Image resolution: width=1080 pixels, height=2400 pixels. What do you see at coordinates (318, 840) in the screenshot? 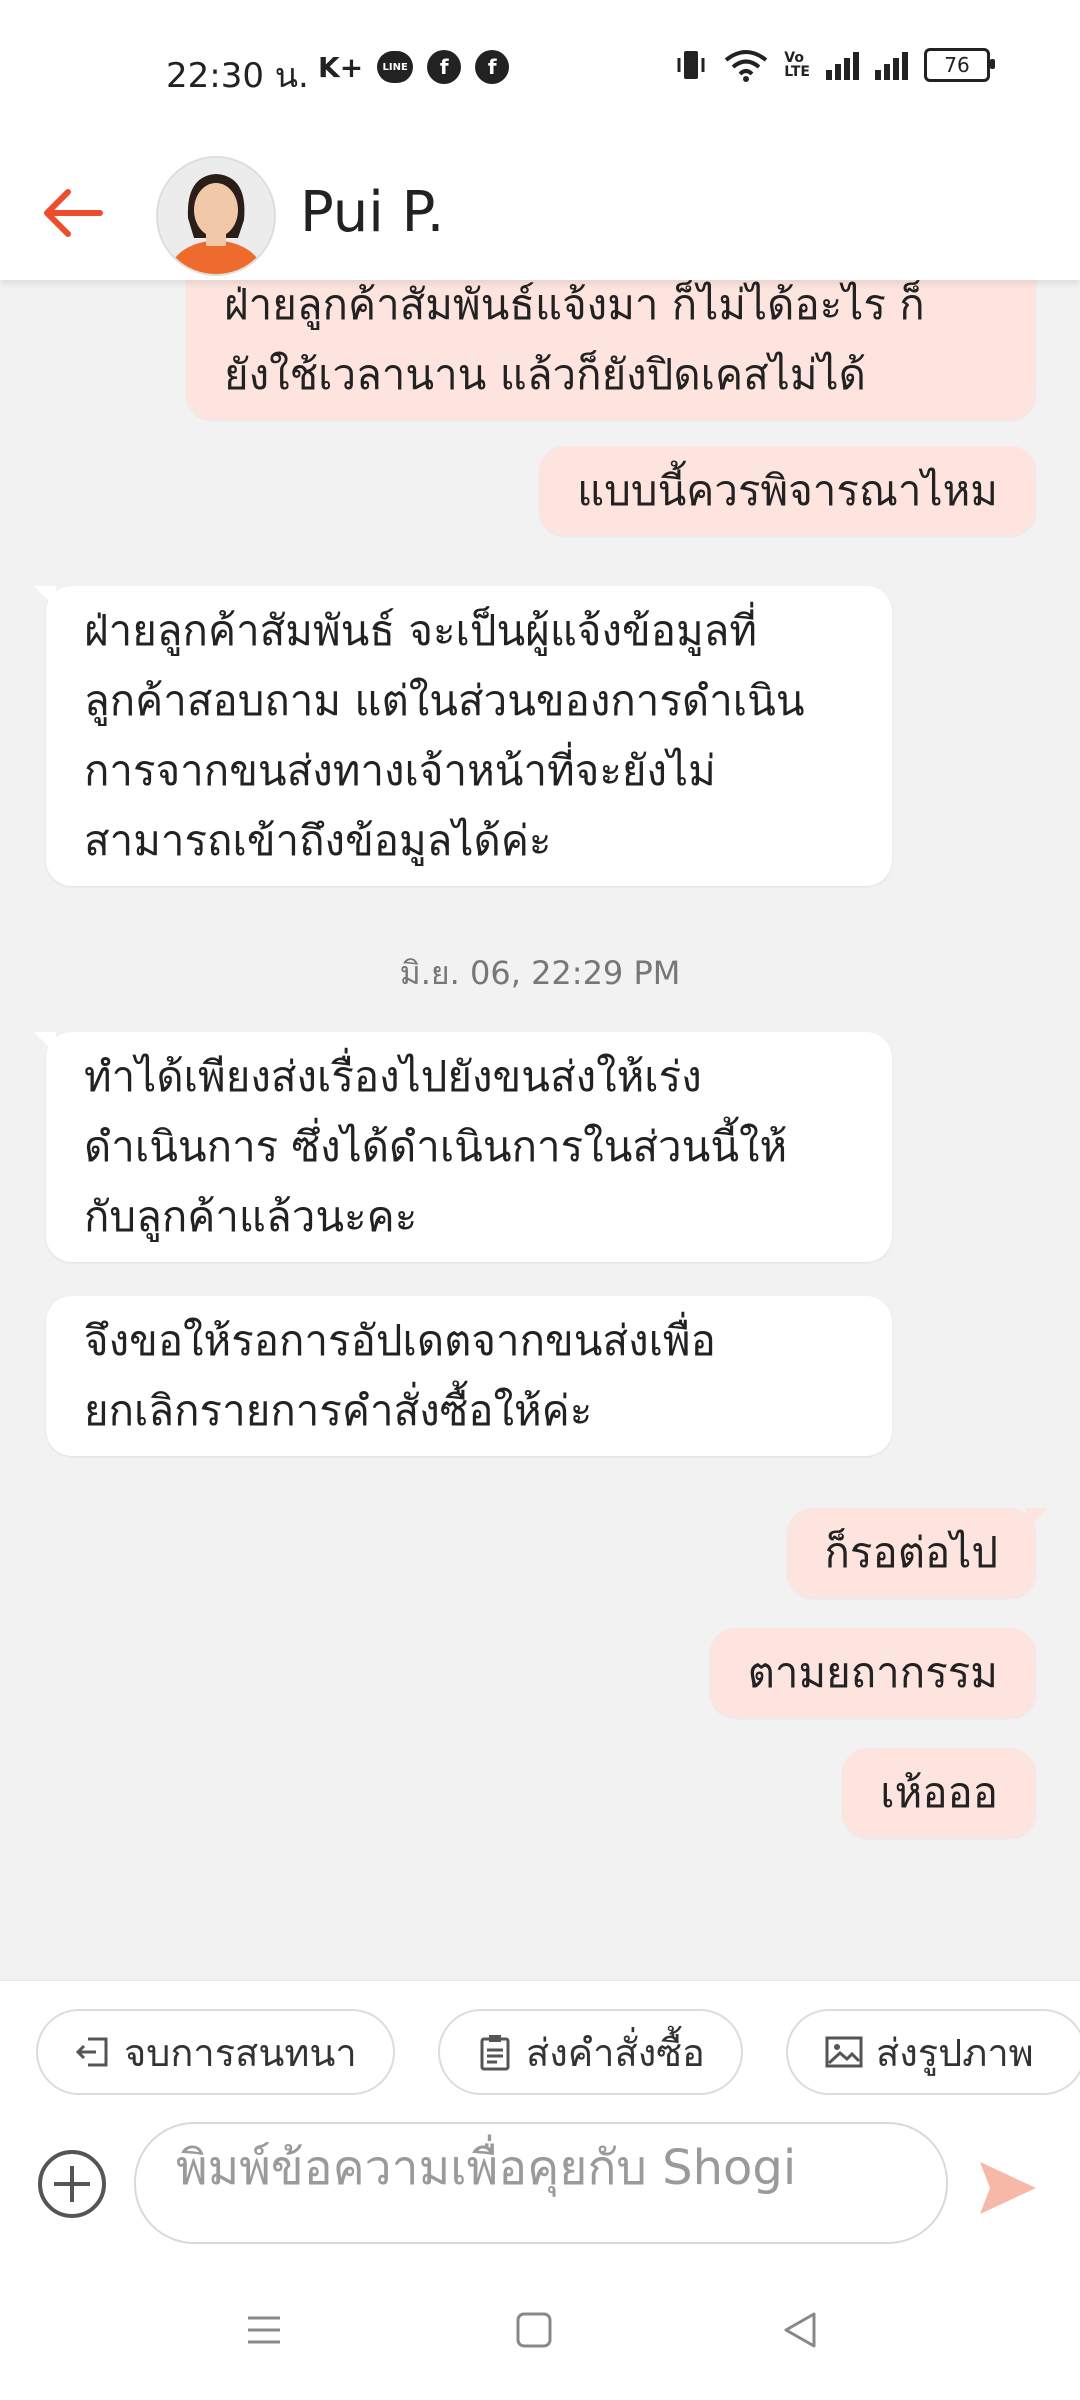
I see `message-text: สามารถเข้าถึงข้อมูลได้ค่ะ` at bounding box center [318, 840].